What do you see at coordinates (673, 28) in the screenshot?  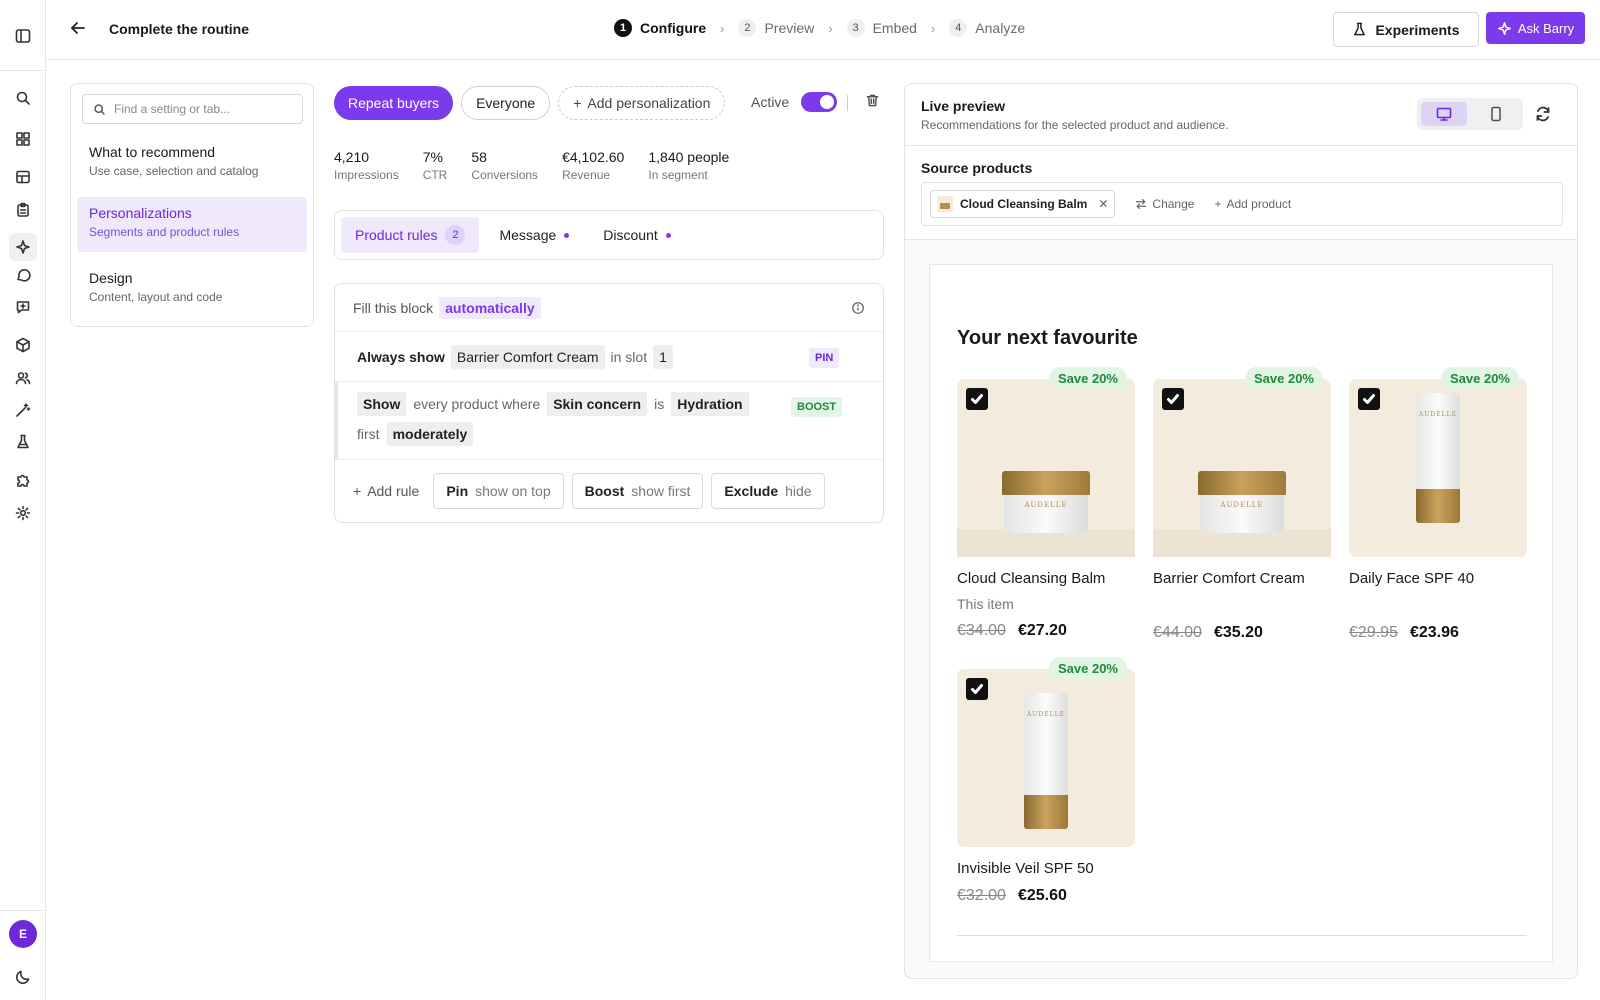 I see `step-label: Configure` at bounding box center [673, 28].